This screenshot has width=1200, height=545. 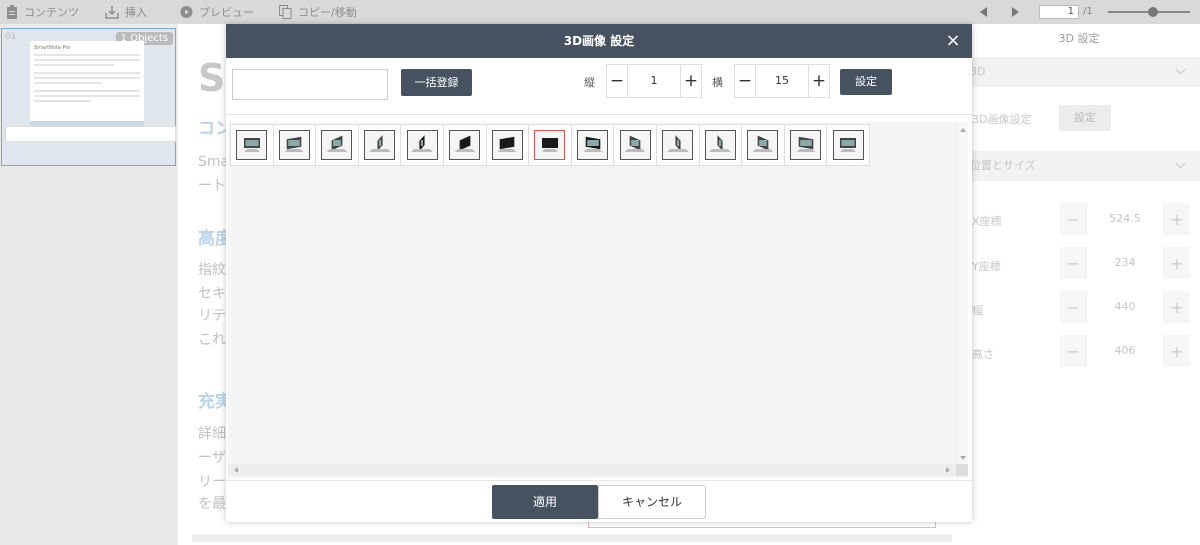 I want to click on thumbnail-caption, so click(x=90, y=134).